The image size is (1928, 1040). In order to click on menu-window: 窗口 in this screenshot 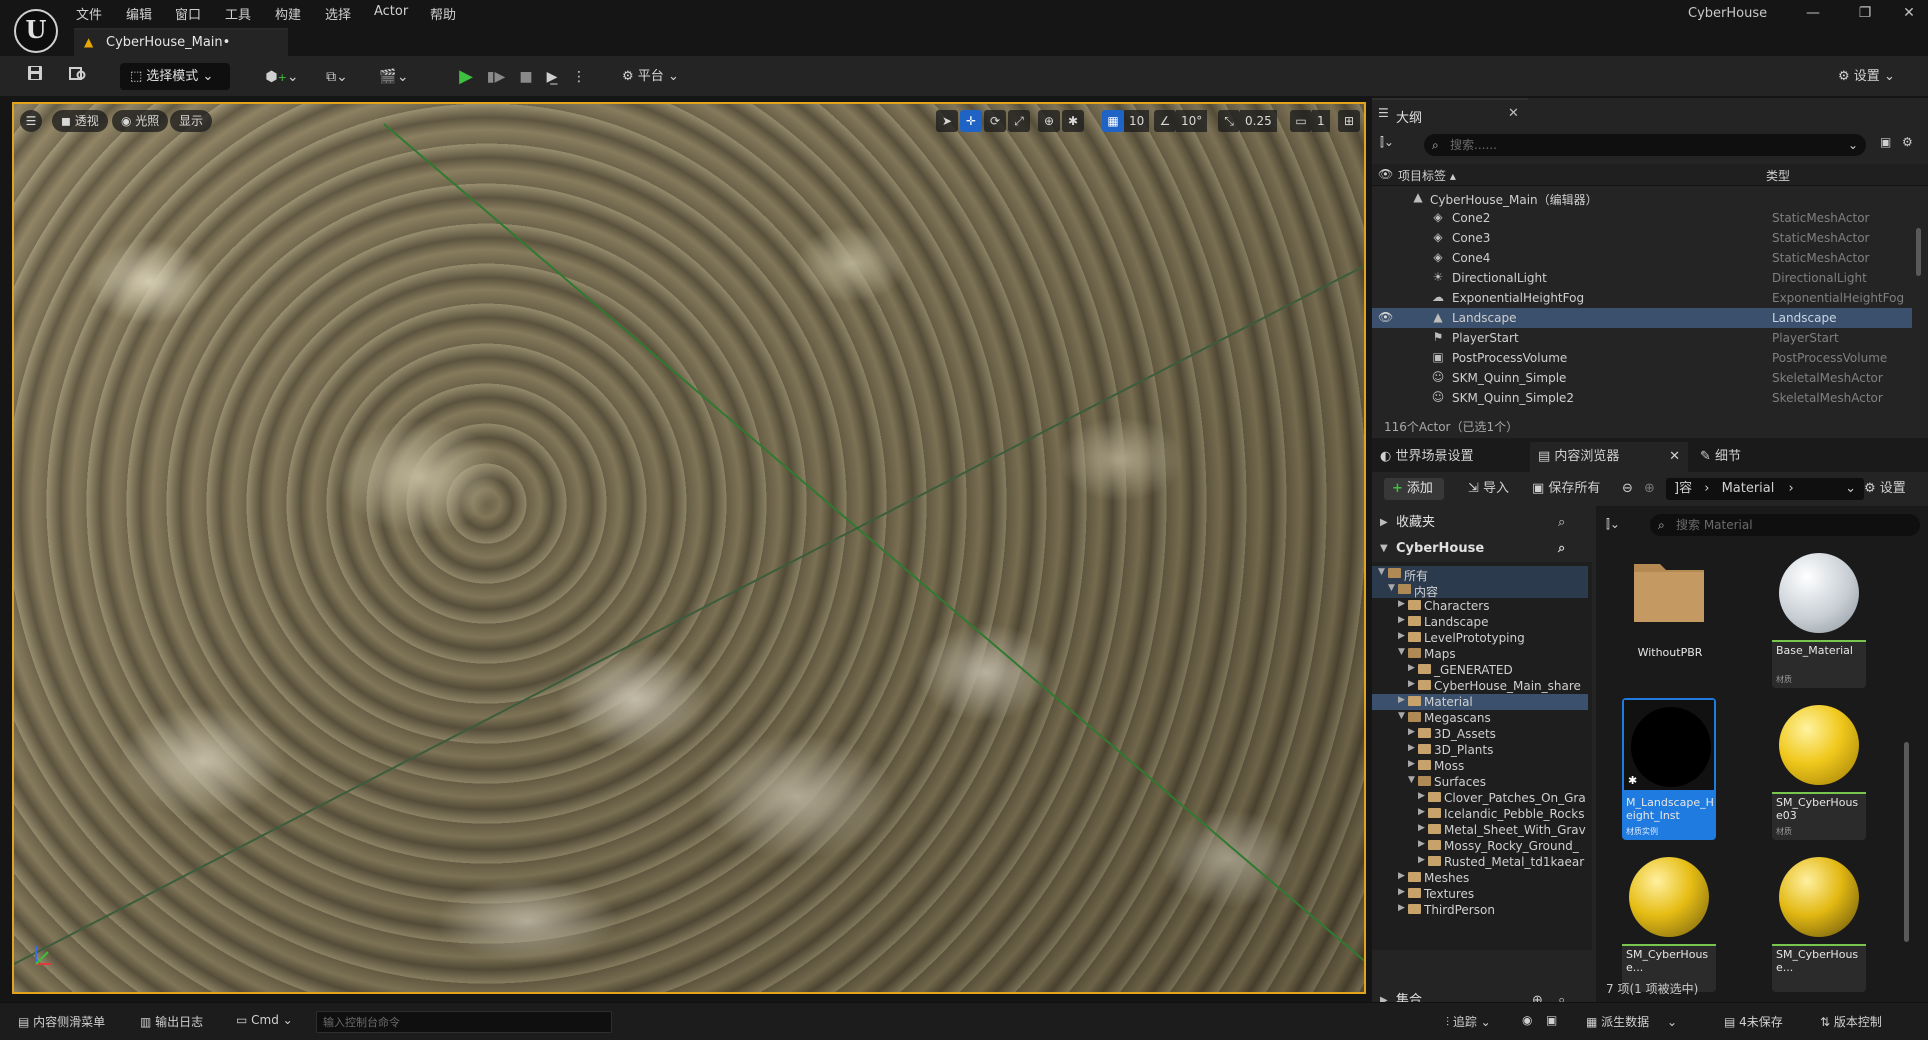, I will do `click(188, 13)`.